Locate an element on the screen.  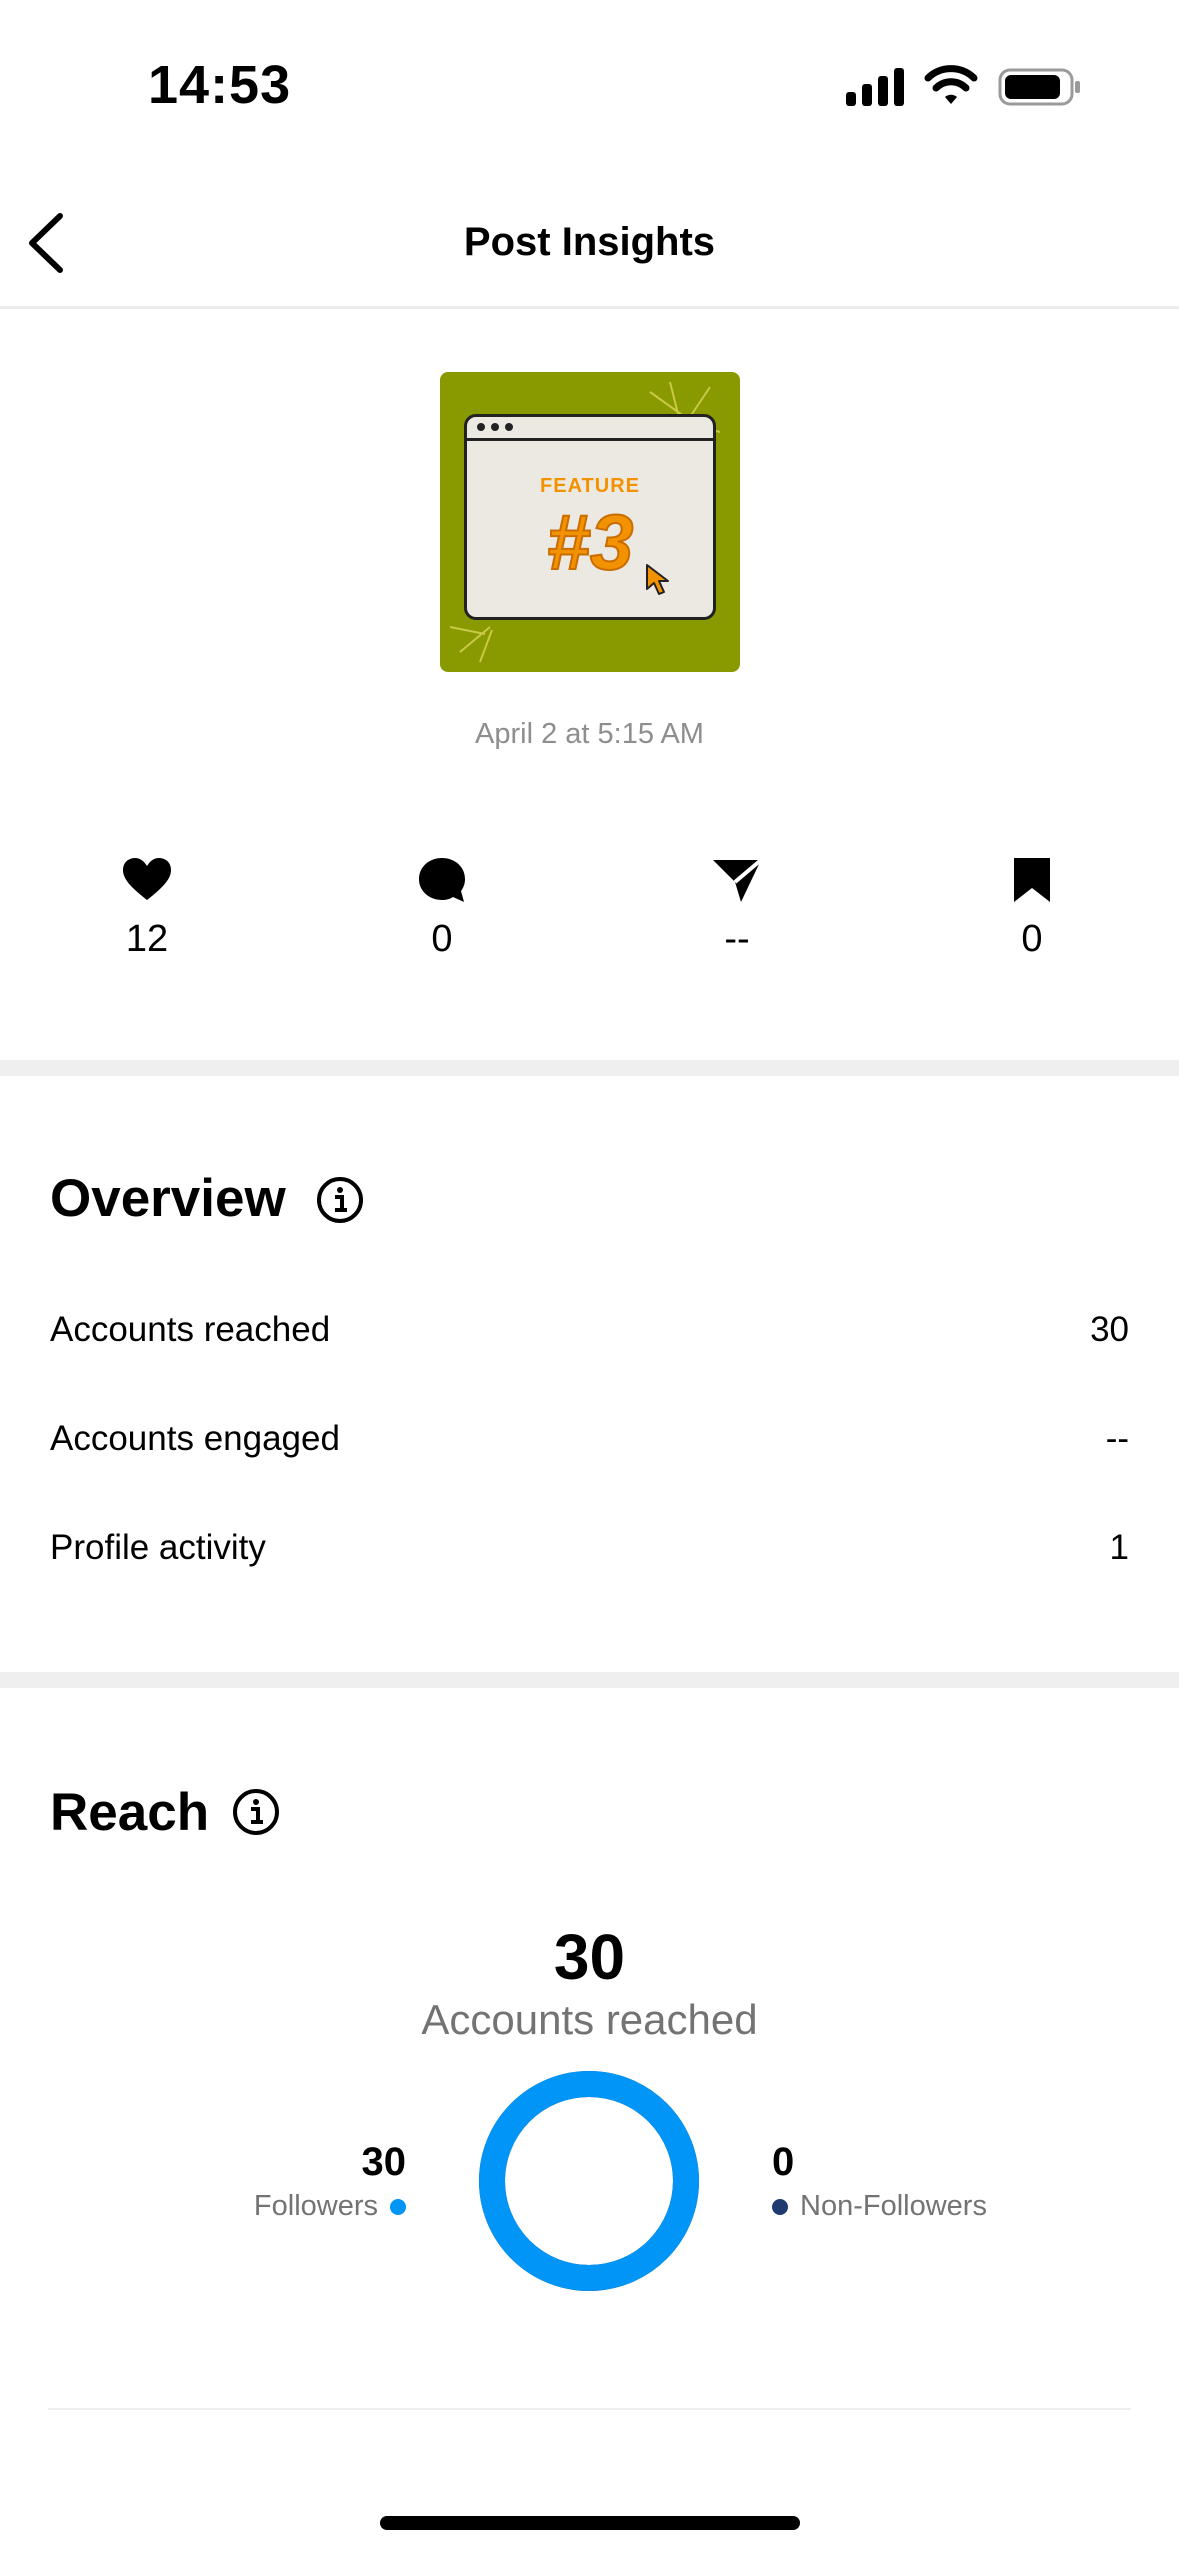
overview-row-label: Accounts reached is located at coordinates (190, 1329).